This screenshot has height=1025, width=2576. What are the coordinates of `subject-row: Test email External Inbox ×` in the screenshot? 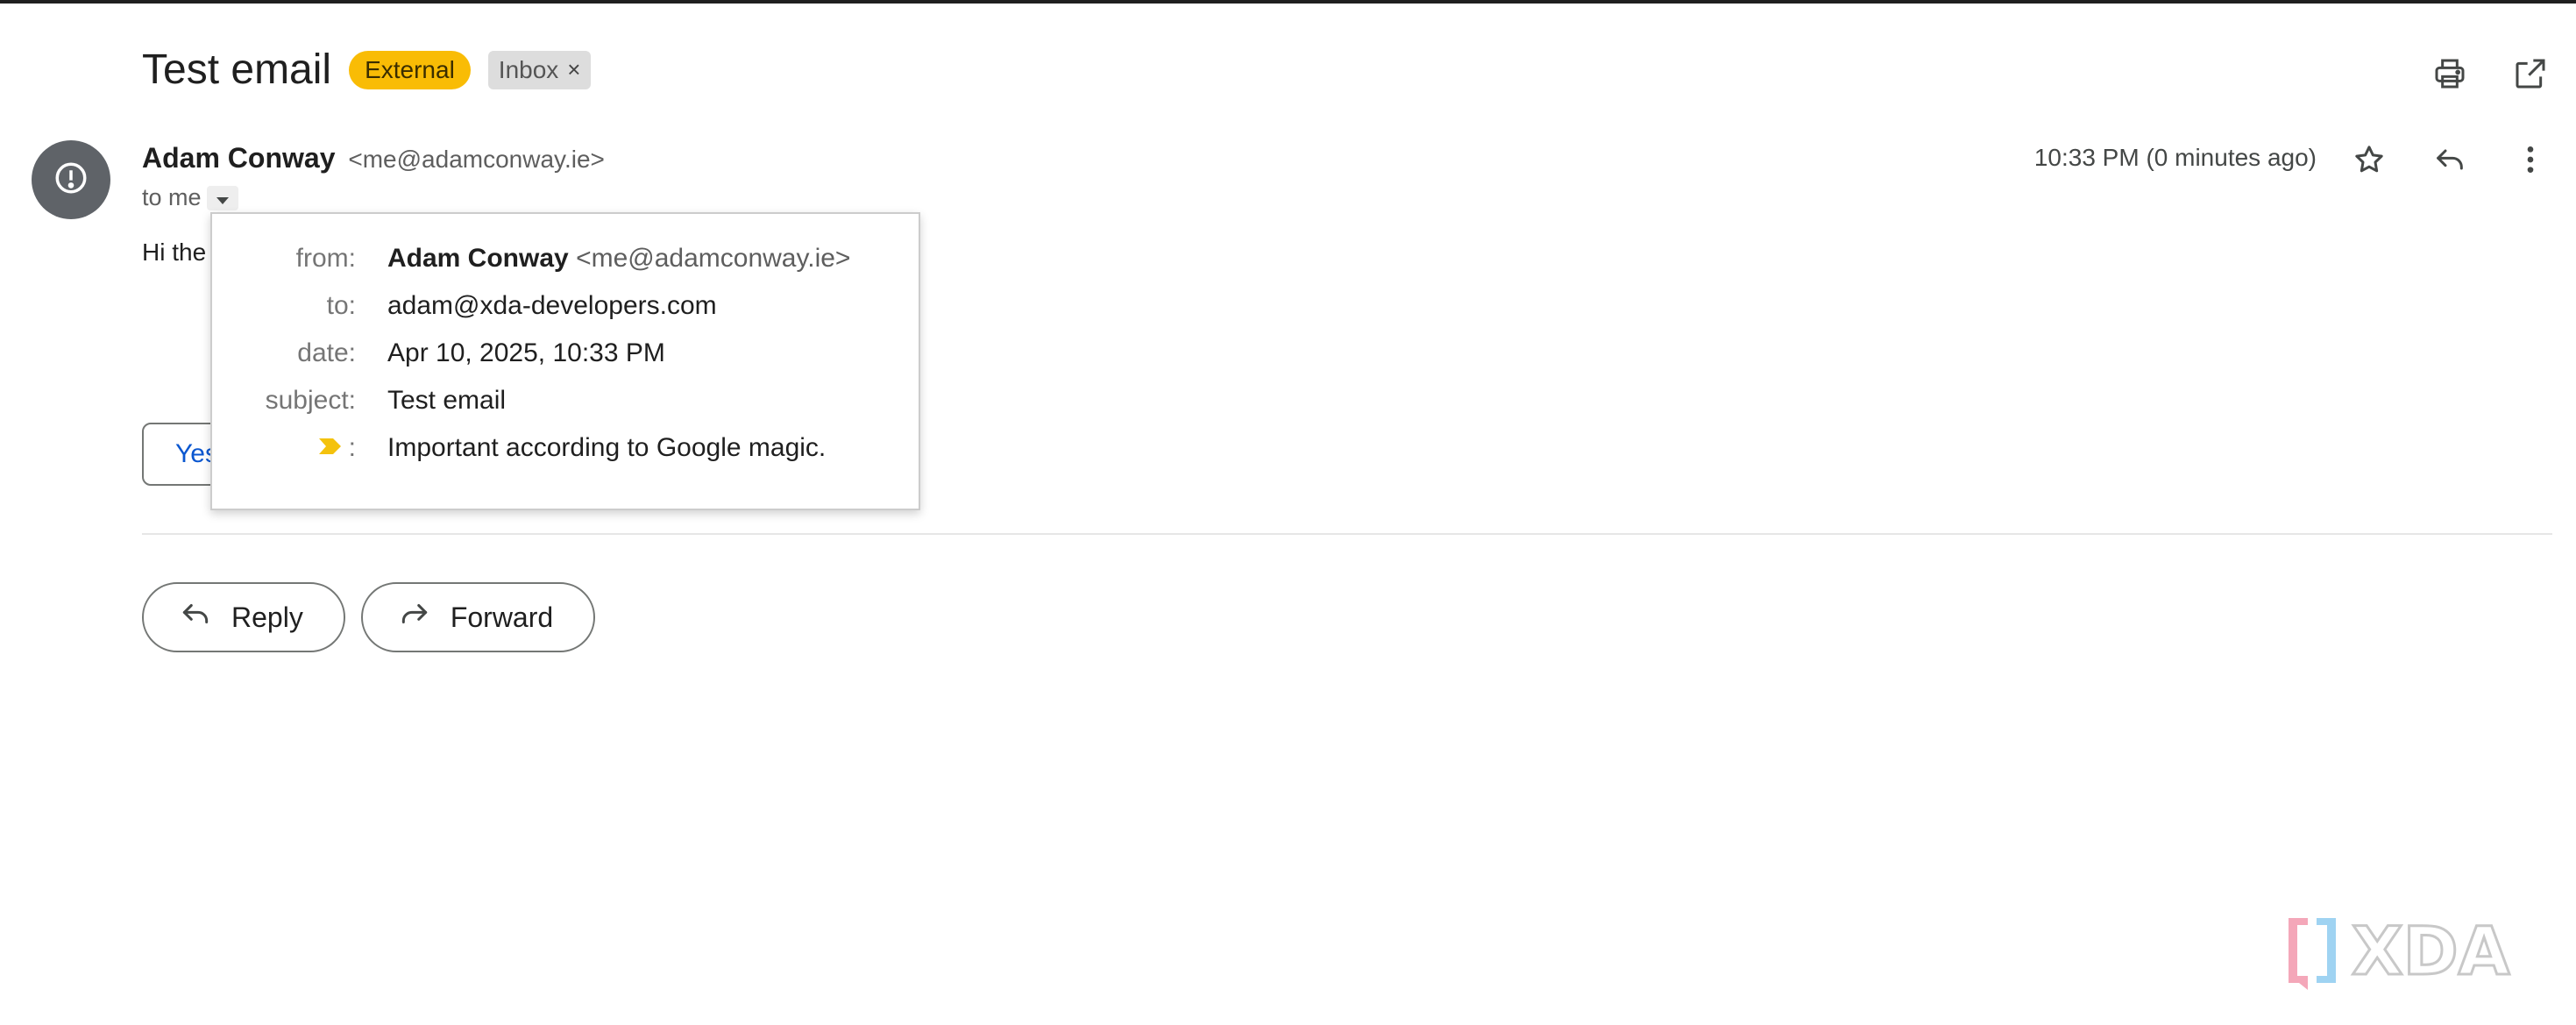 It's located at (367, 70).